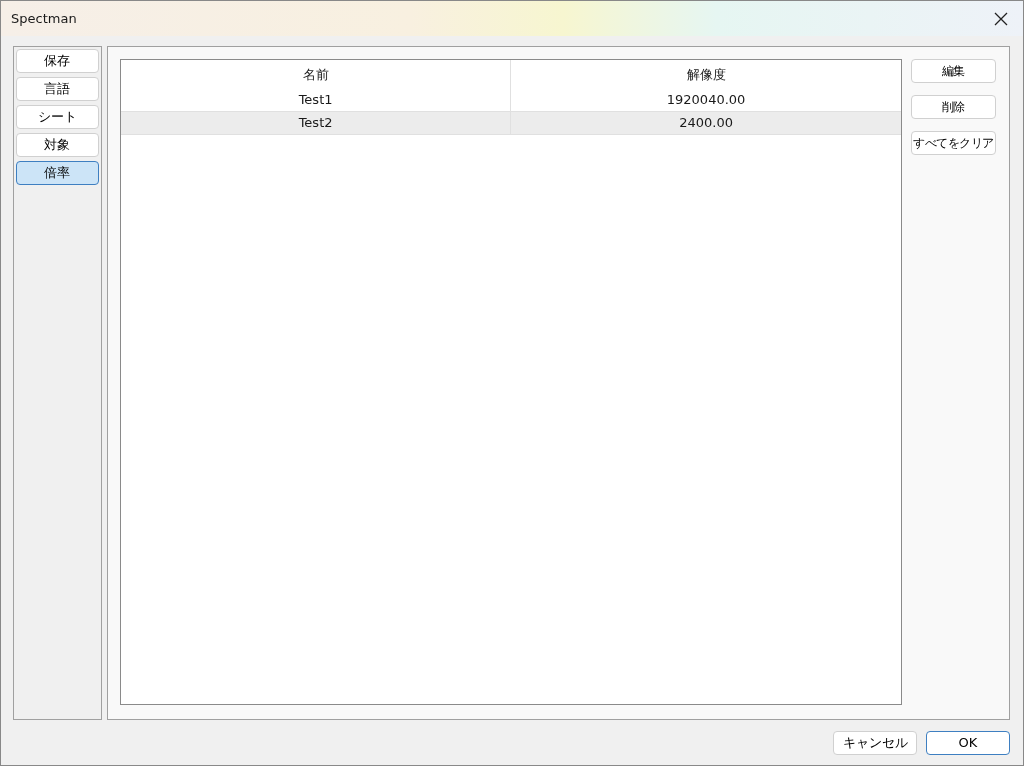 This screenshot has height=766, width=1024. What do you see at coordinates (875, 742) in the screenshot?
I see `cancel-button: キャンセル` at bounding box center [875, 742].